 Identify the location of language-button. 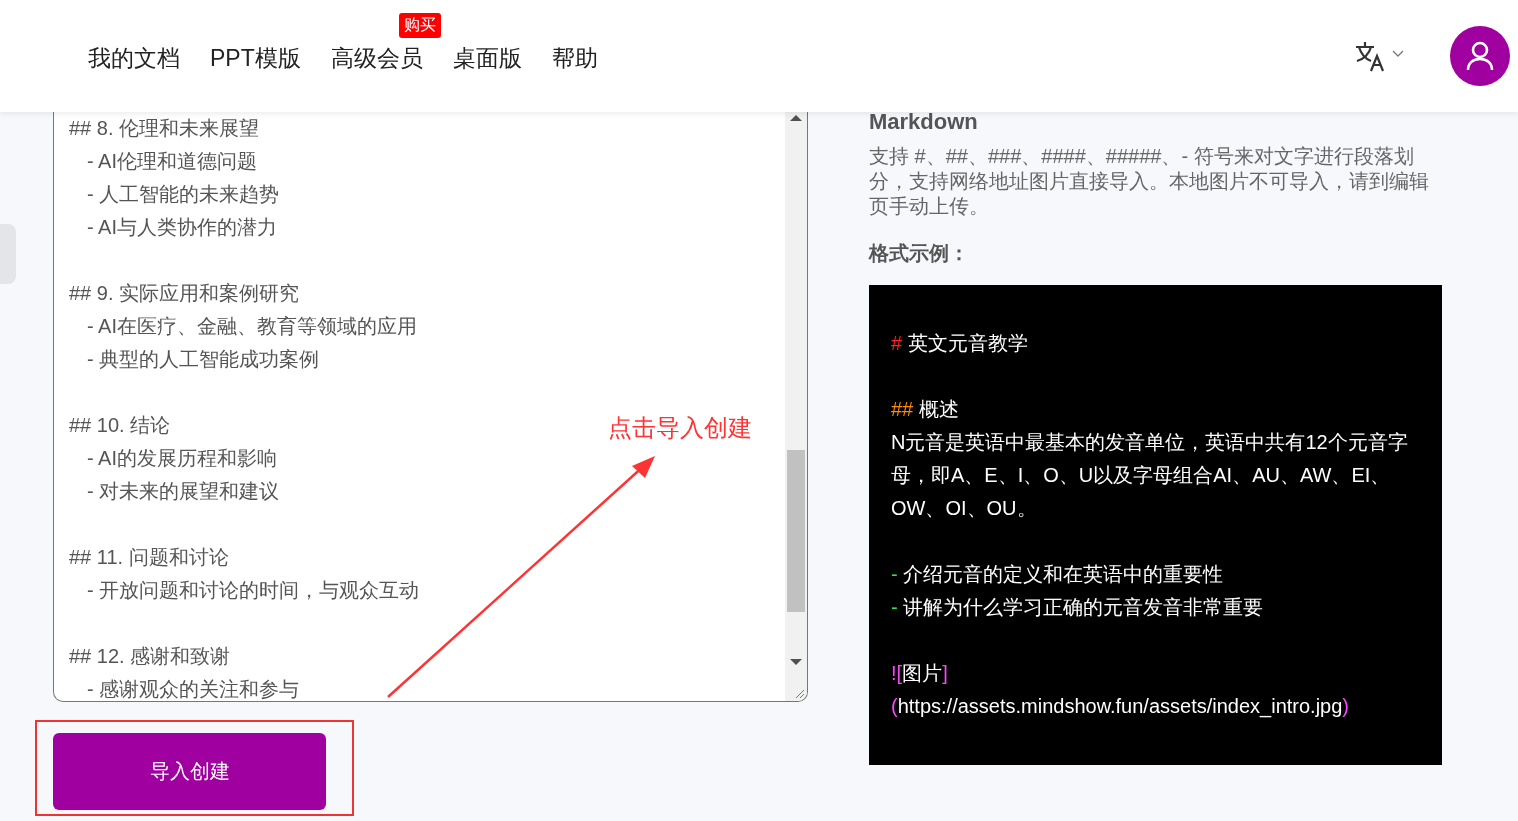
(1379, 56).